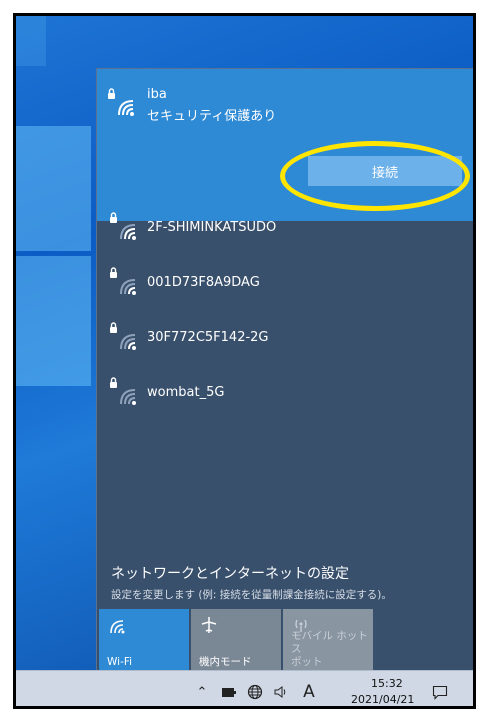 The width and height of the screenshot is (483, 717). Describe the element at coordinates (251, 595) in the screenshot. I see `network-settings-description: 設定を変更します (例: 接続を従量制課金接続に設定する)。` at that location.